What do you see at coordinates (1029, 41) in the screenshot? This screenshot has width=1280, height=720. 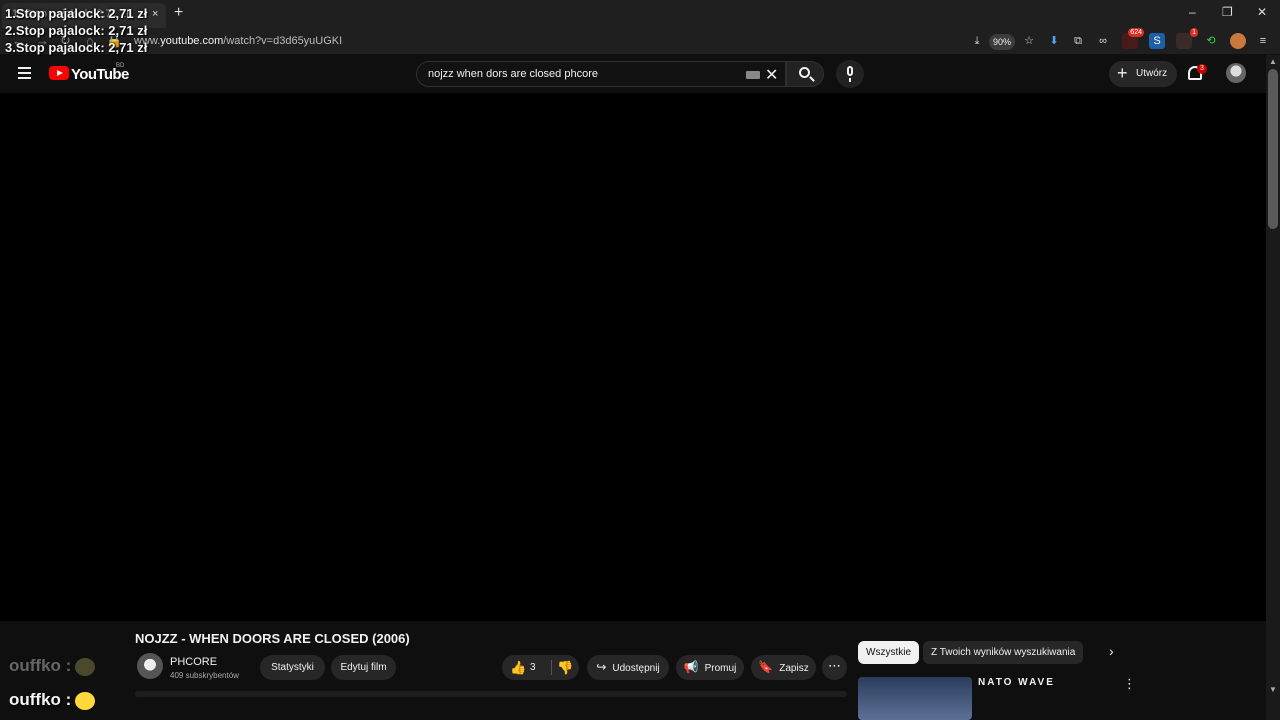 I see `bookmark-star-icon: ☆` at bounding box center [1029, 41].